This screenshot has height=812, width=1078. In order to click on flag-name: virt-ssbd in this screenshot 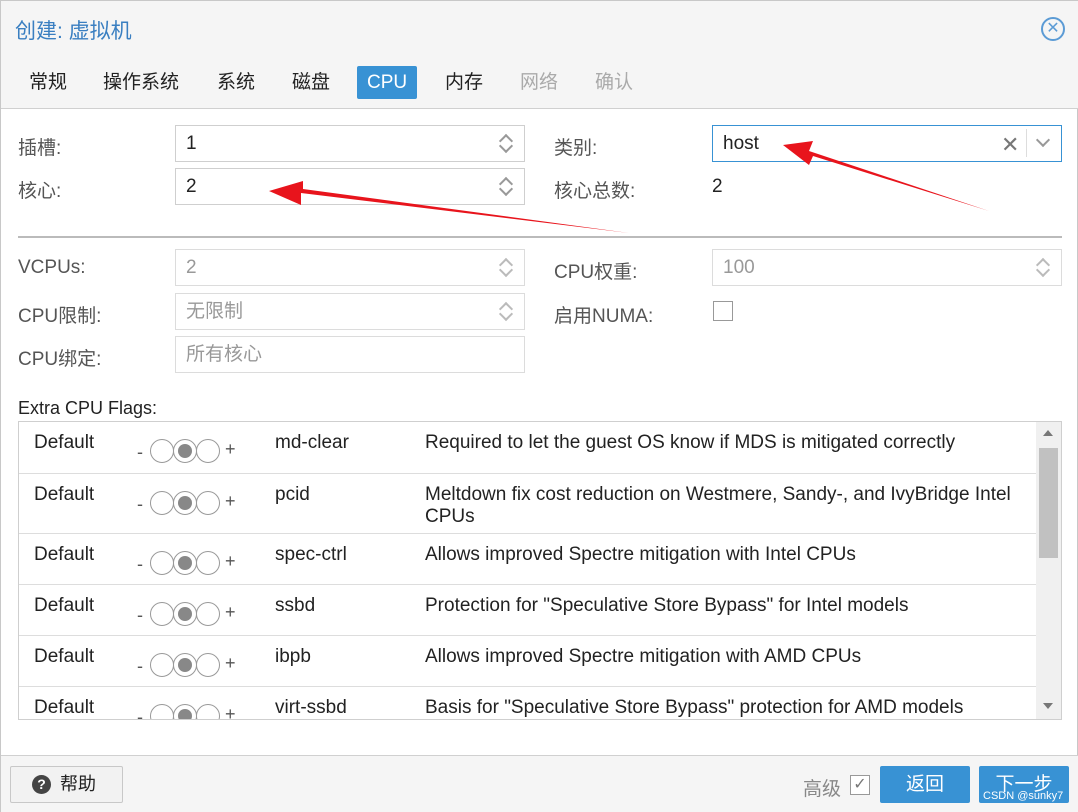, I will do `click(311, 707)`.